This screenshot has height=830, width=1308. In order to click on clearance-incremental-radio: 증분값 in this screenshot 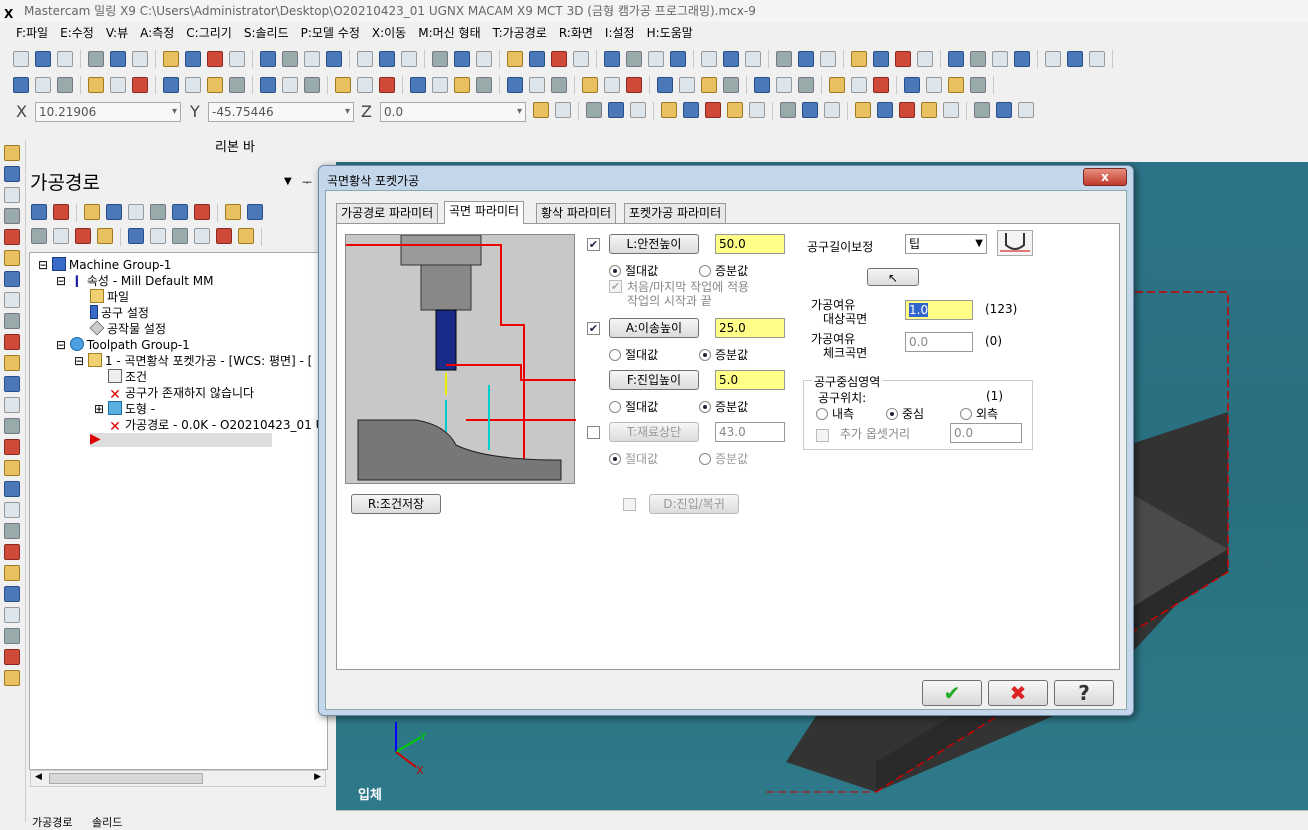, I will do `click(723, 270)`.